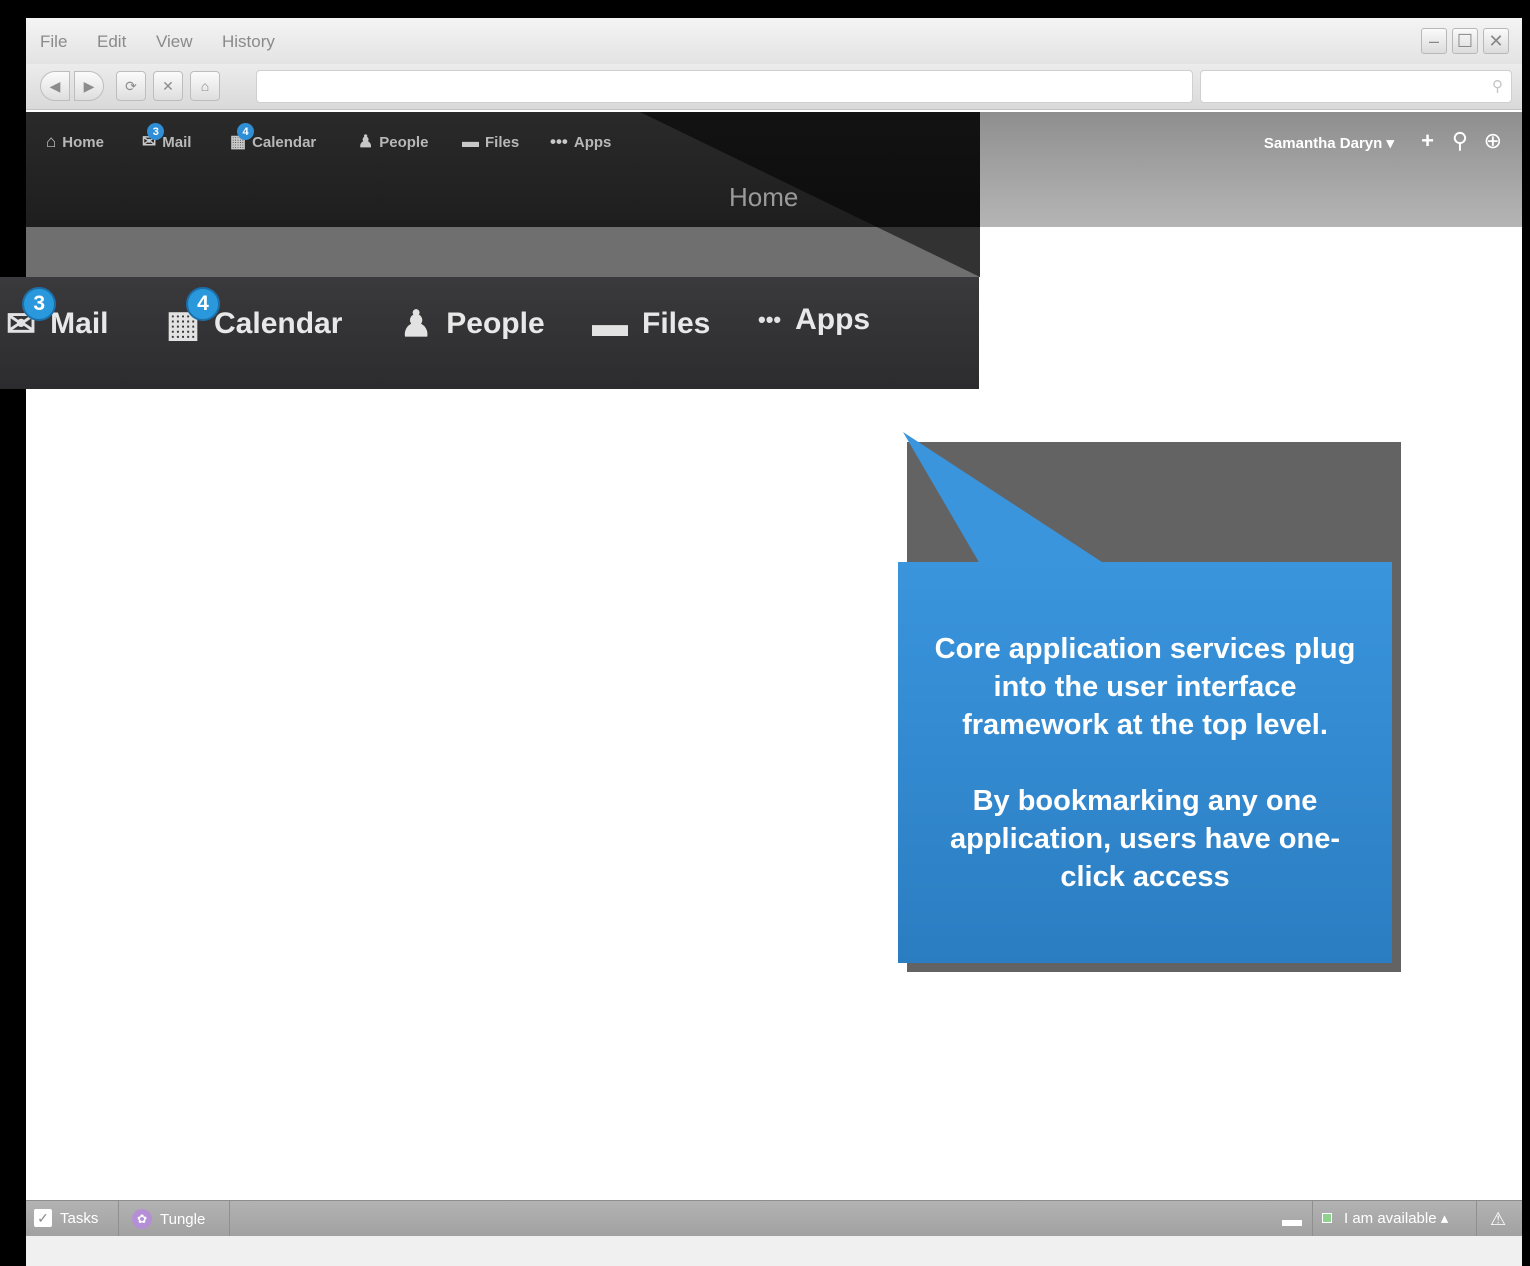 The height and width of the screenshot is (1266, 1530). Describe the element at coordinates (174, 42) in the screenshot. I see `menu-view: View` at that location.